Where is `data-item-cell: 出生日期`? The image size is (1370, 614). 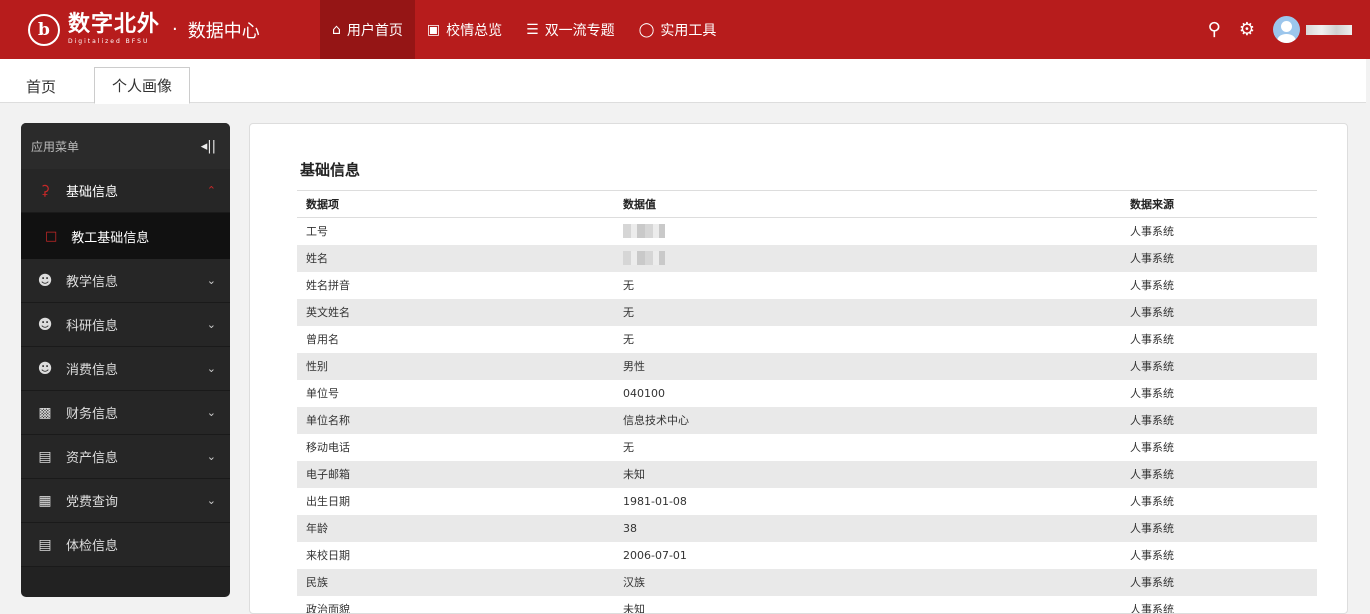 data-item-cell: 出生日期 is located at coordinates (328, 501).